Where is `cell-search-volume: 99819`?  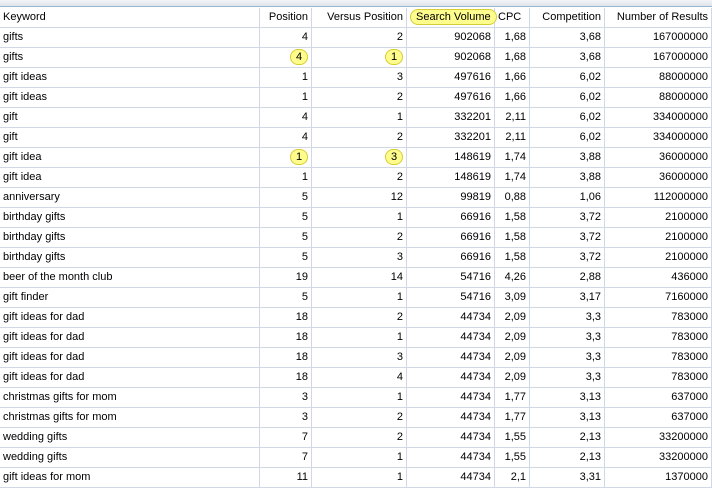
cell-search-volume: 99819 is located at coordinates (451, 197).